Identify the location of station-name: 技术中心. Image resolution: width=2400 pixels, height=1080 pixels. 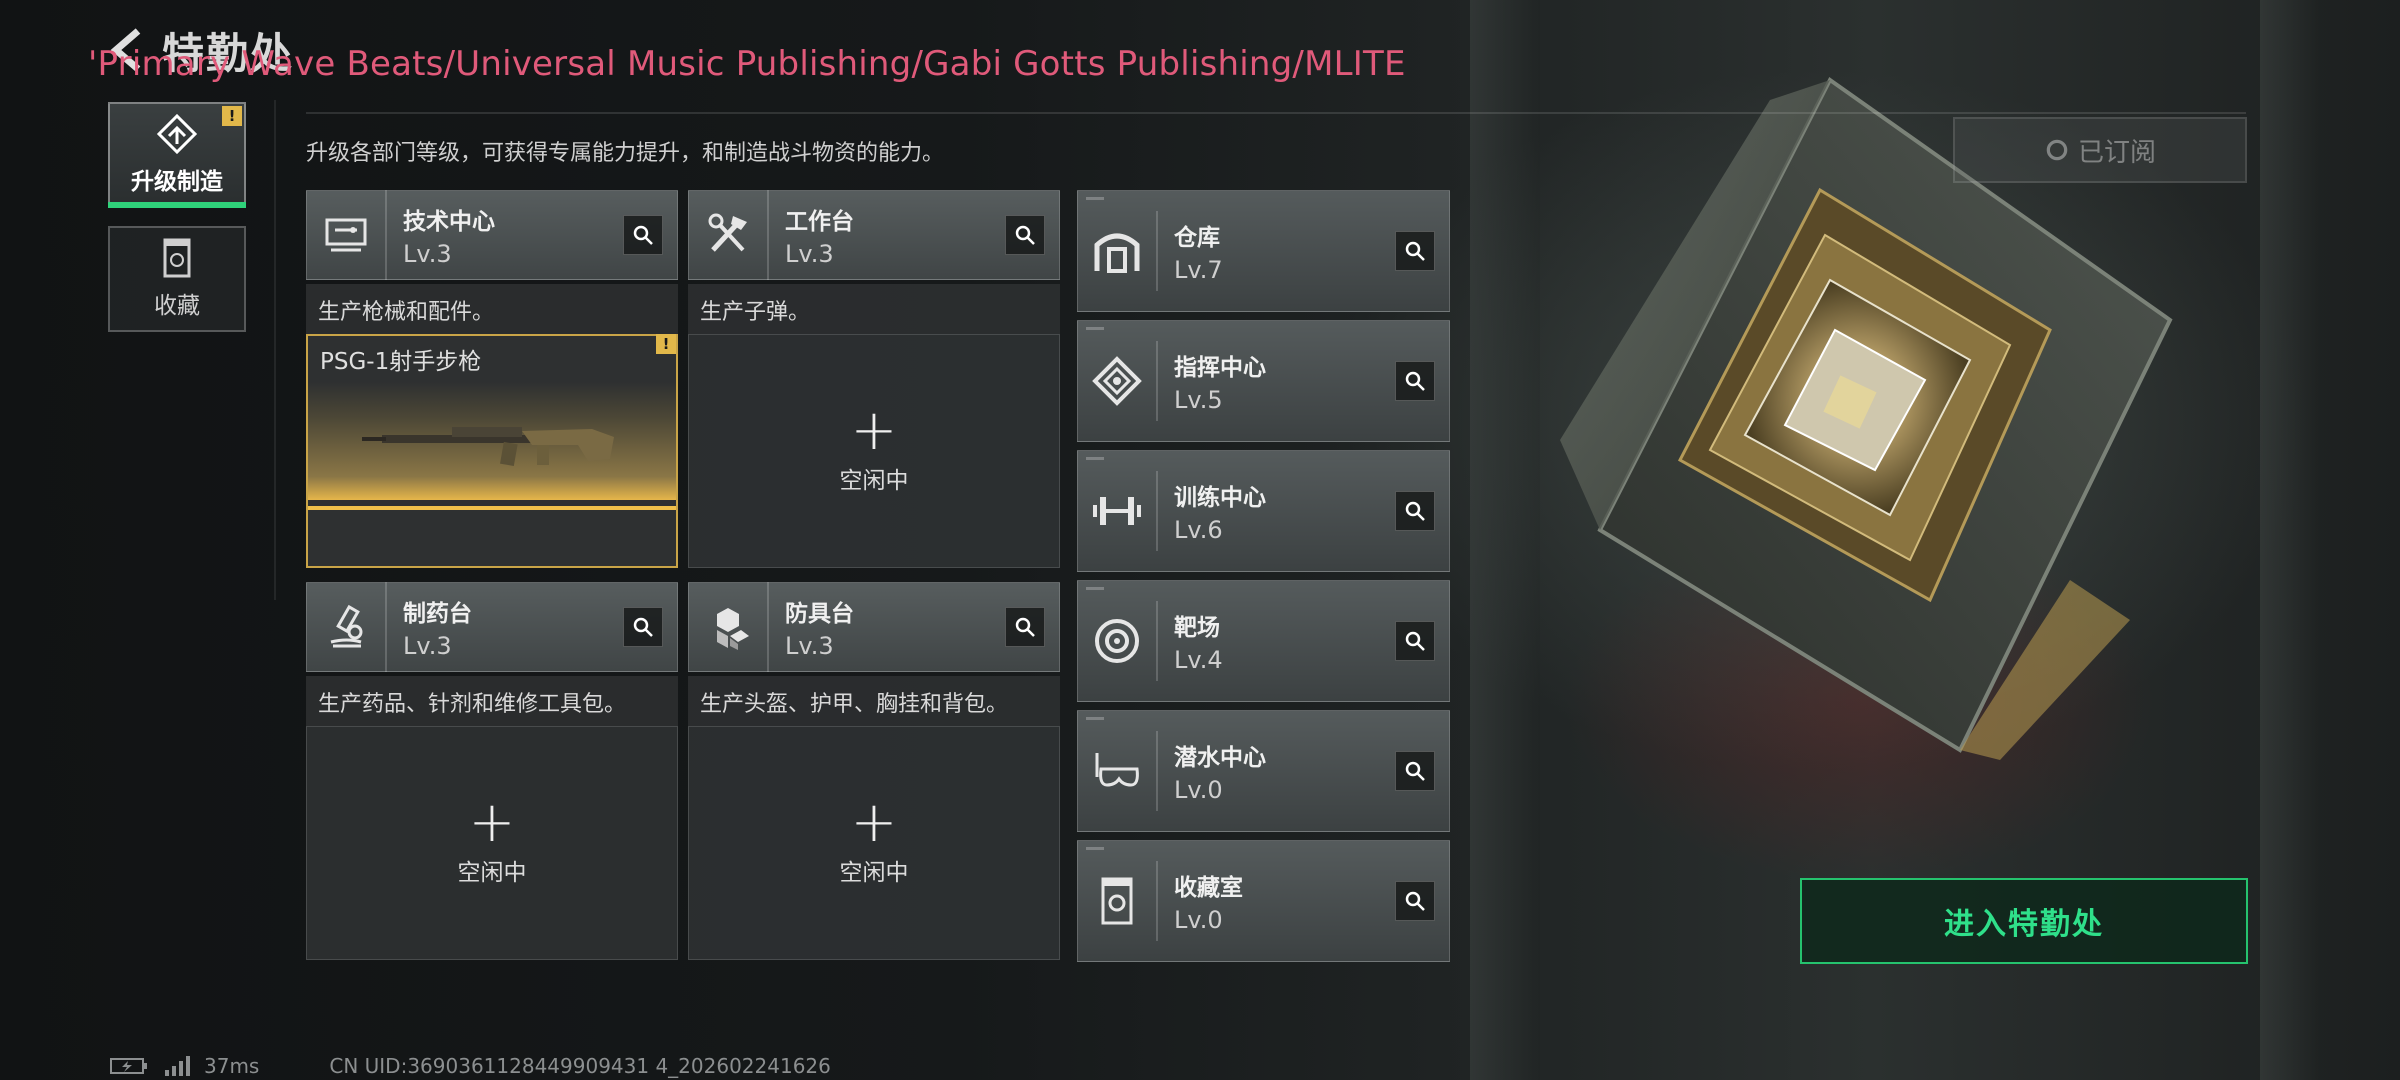
(449, 222).